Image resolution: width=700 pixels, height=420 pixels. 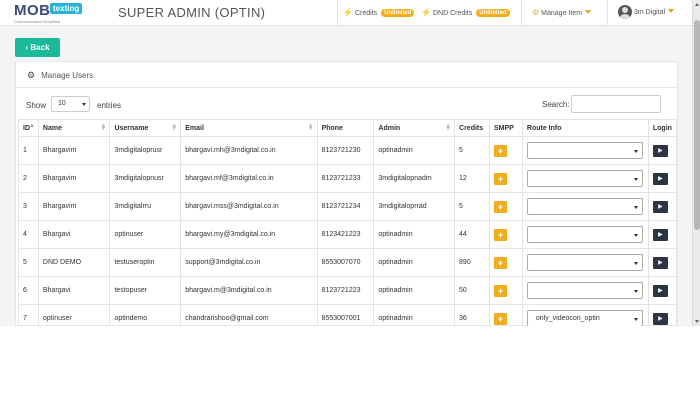 What do you see at coordinates (697, 125) in the screenshot?
I see `scroll-thumb` at bounding box center [697, 125].